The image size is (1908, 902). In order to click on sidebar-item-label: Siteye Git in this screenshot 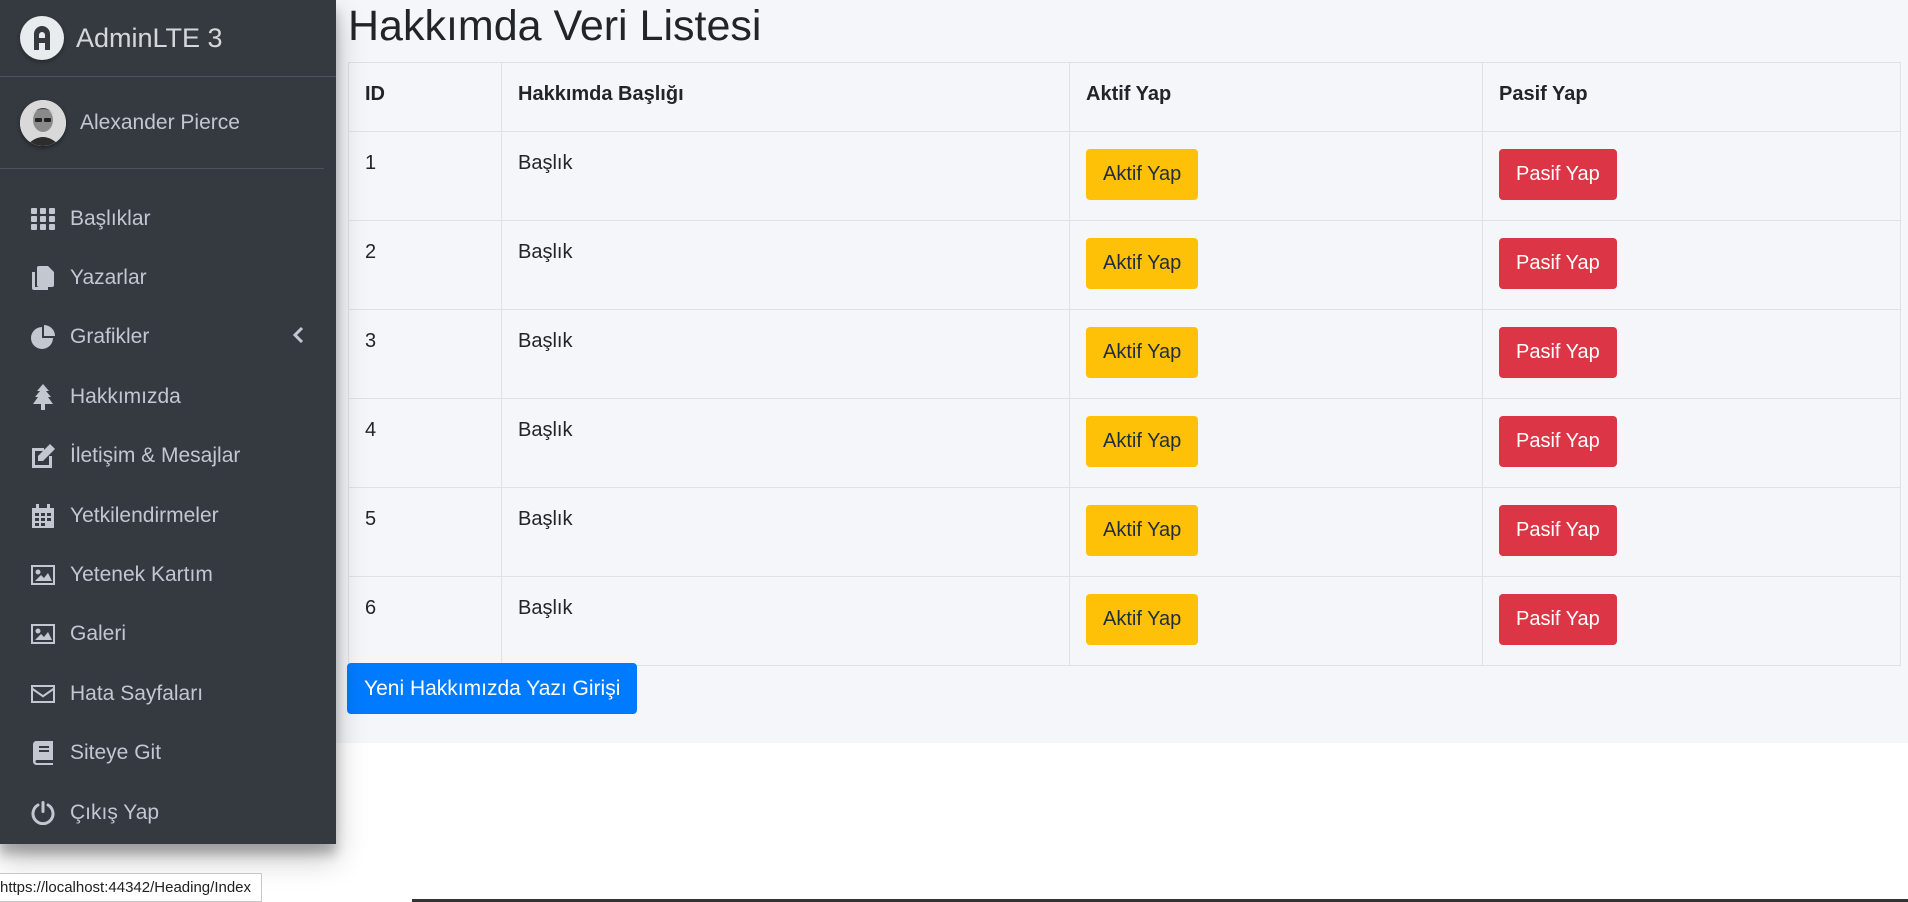, I will do `click(116, 753)`.